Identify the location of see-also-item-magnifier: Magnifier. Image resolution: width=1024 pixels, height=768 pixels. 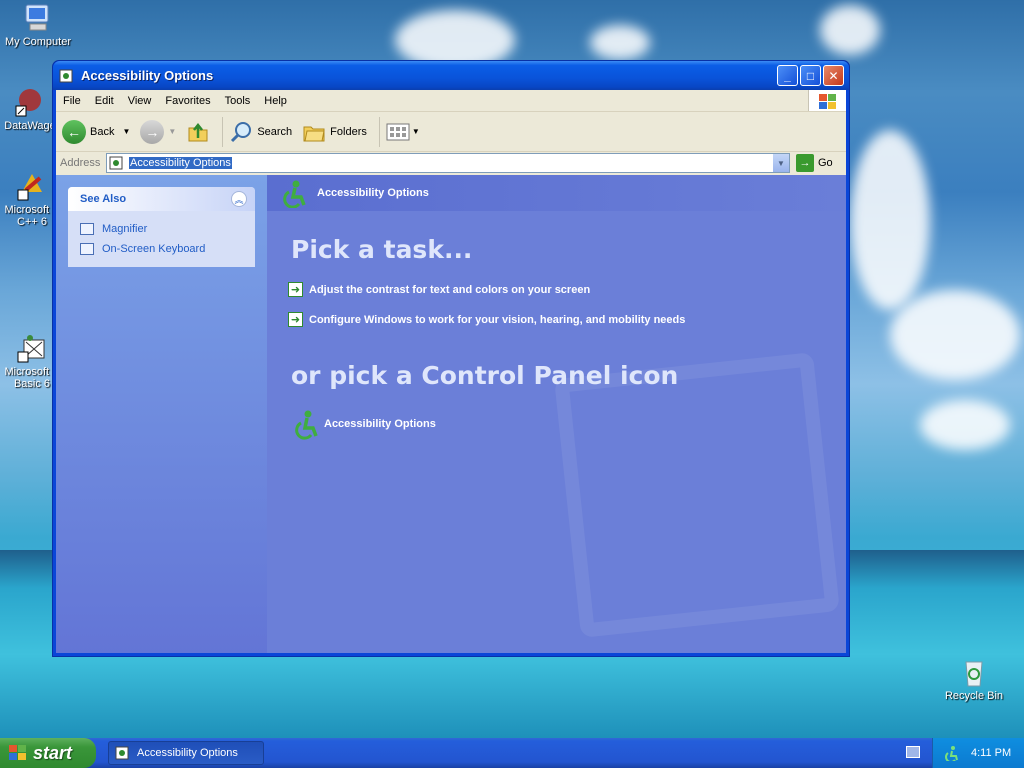
(161, 229).